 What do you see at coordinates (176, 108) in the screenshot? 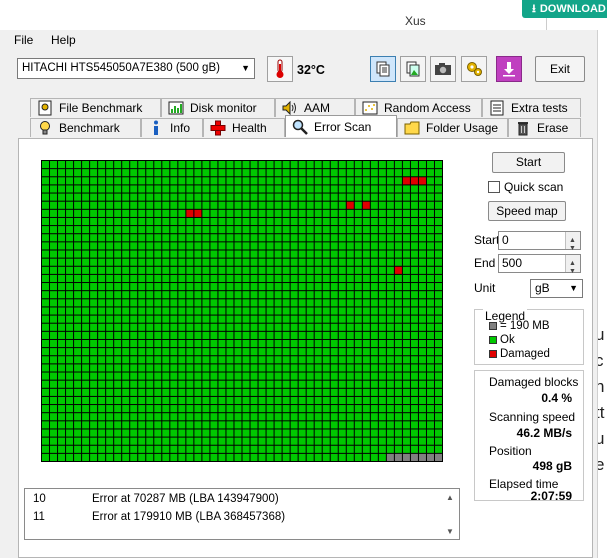
I see `disk-monitor-icon` at bounding box center [176, 108].